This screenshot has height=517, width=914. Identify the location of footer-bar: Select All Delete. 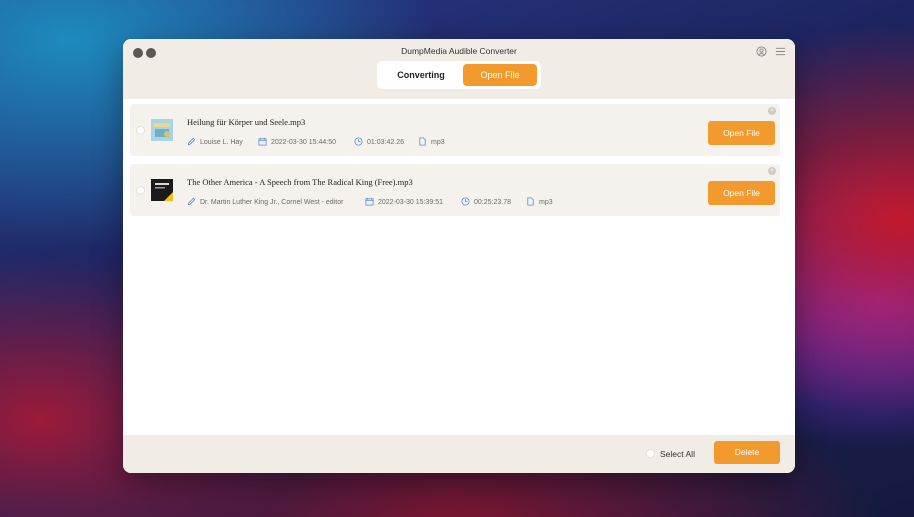
(459, 454).